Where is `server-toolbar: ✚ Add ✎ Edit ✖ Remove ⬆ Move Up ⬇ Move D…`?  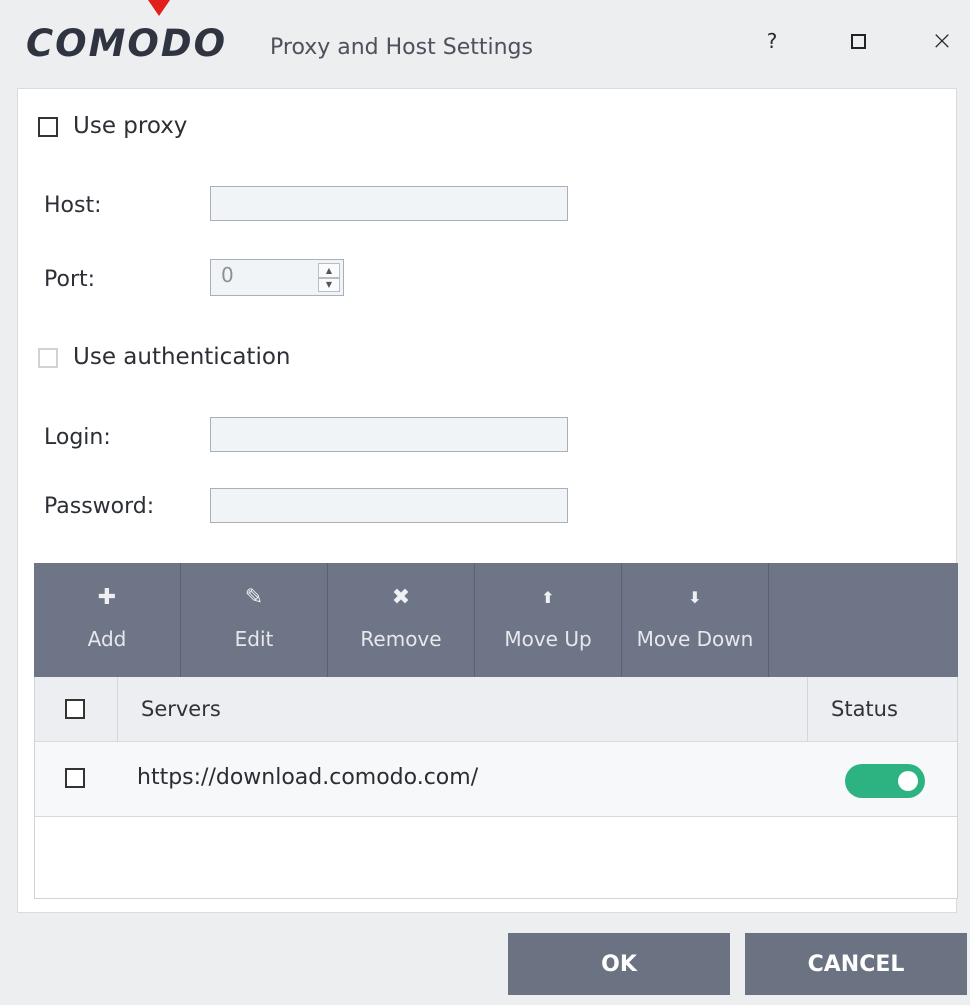 server-toolbar: ✚ Add ✎ Edit ✖ Remove ⬆ Move Up ⬇ Move D… is located at coordinates (496, 620).